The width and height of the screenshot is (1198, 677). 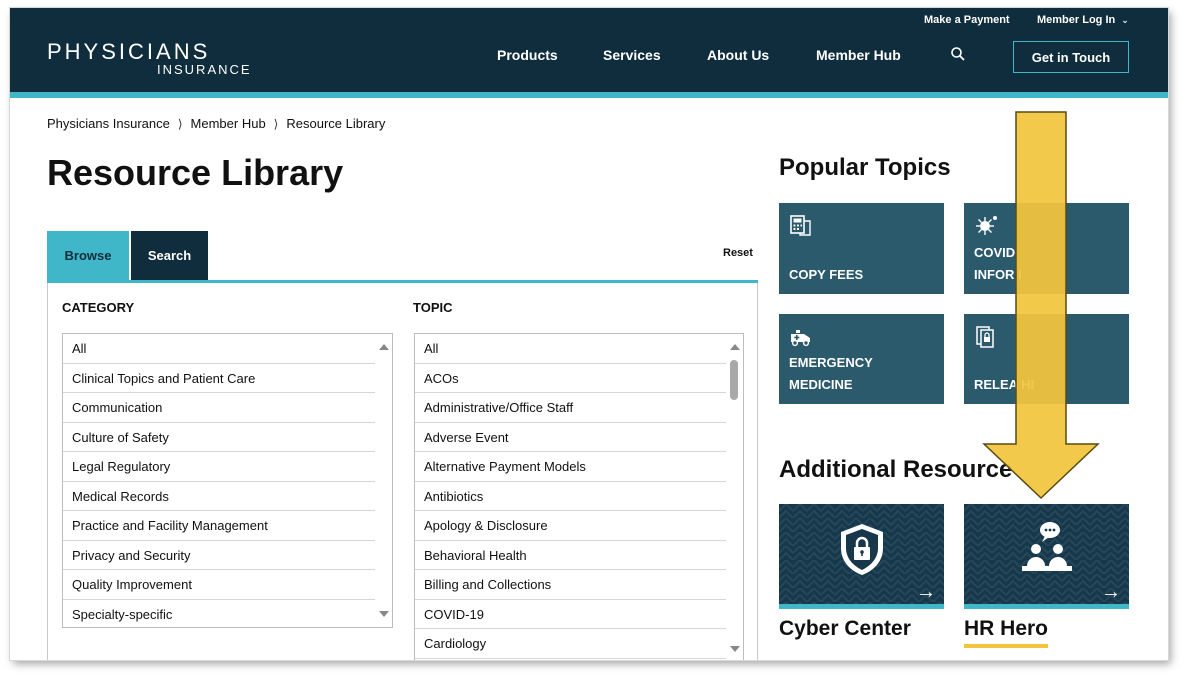 I want to click on cyber-center-card: →, so click(x=861, y=556).